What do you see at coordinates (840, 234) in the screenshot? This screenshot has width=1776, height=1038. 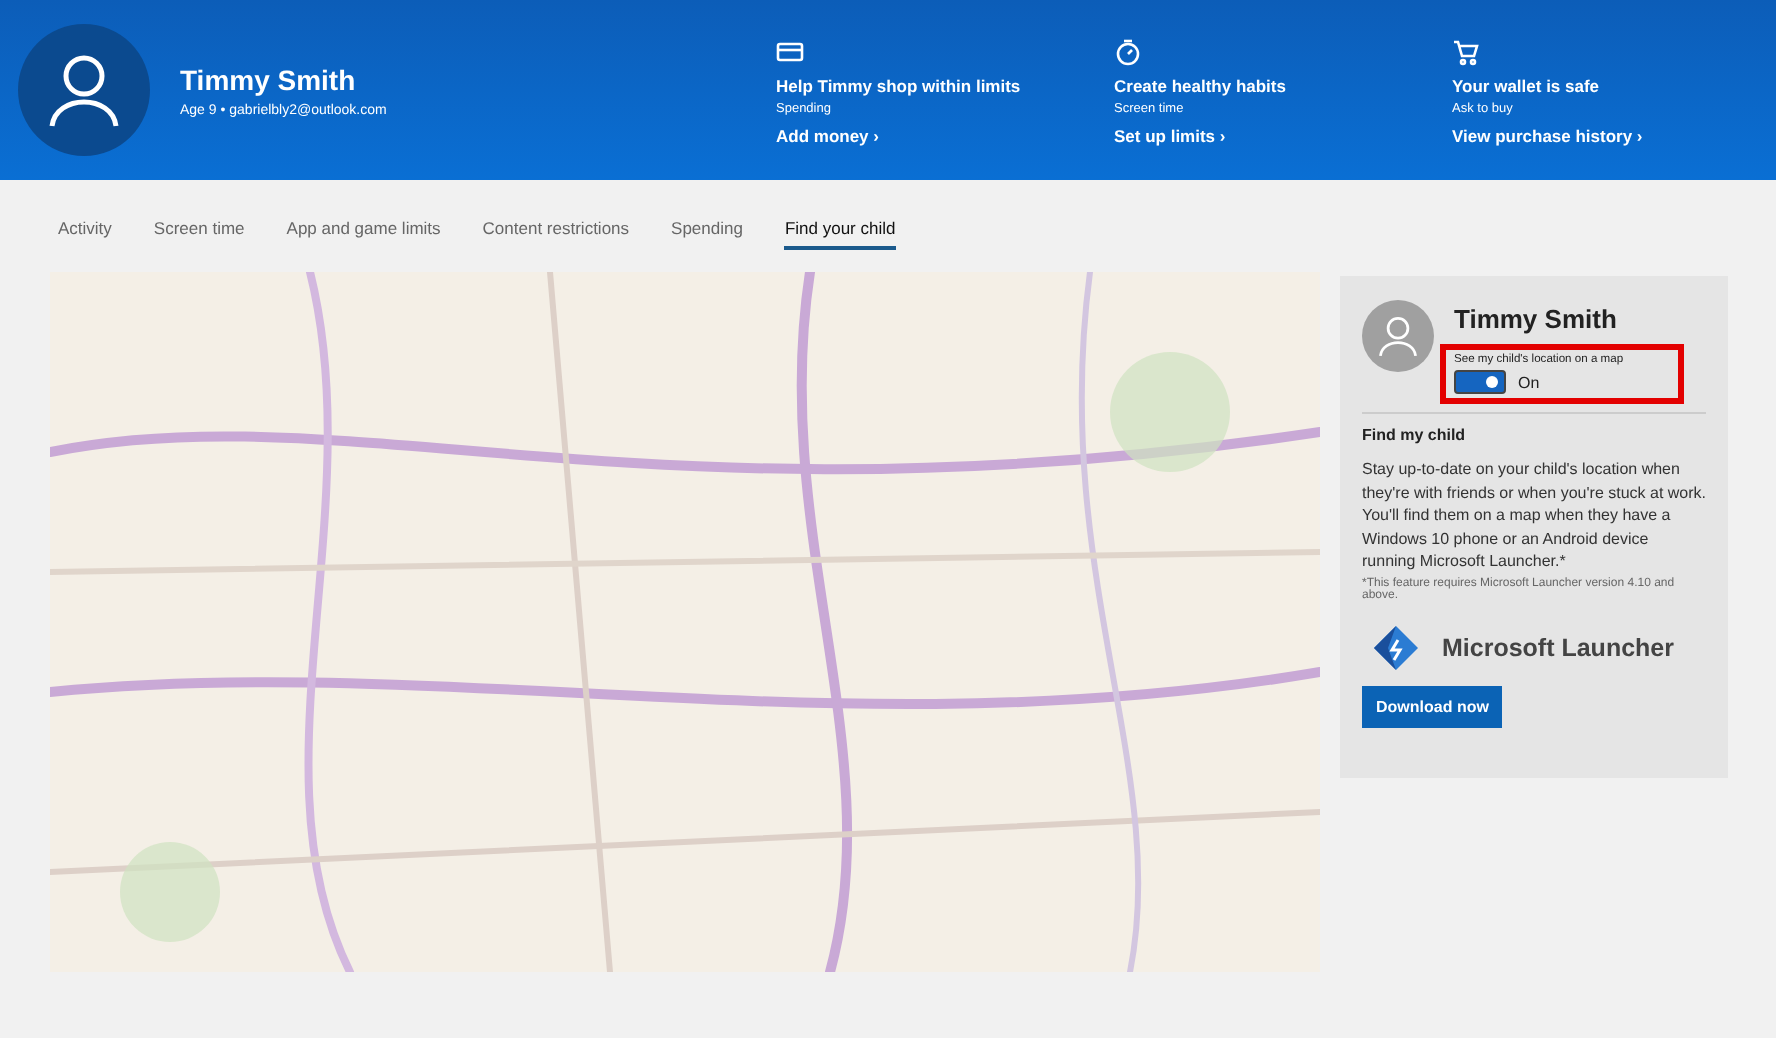 I see `nav-tab: Find your child` at bounding box center [840, 234].